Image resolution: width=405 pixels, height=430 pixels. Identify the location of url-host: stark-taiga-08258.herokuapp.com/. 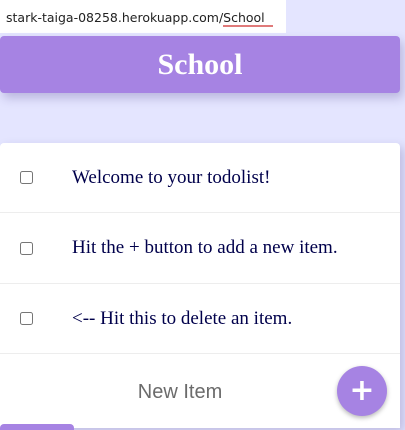
(115, 17).